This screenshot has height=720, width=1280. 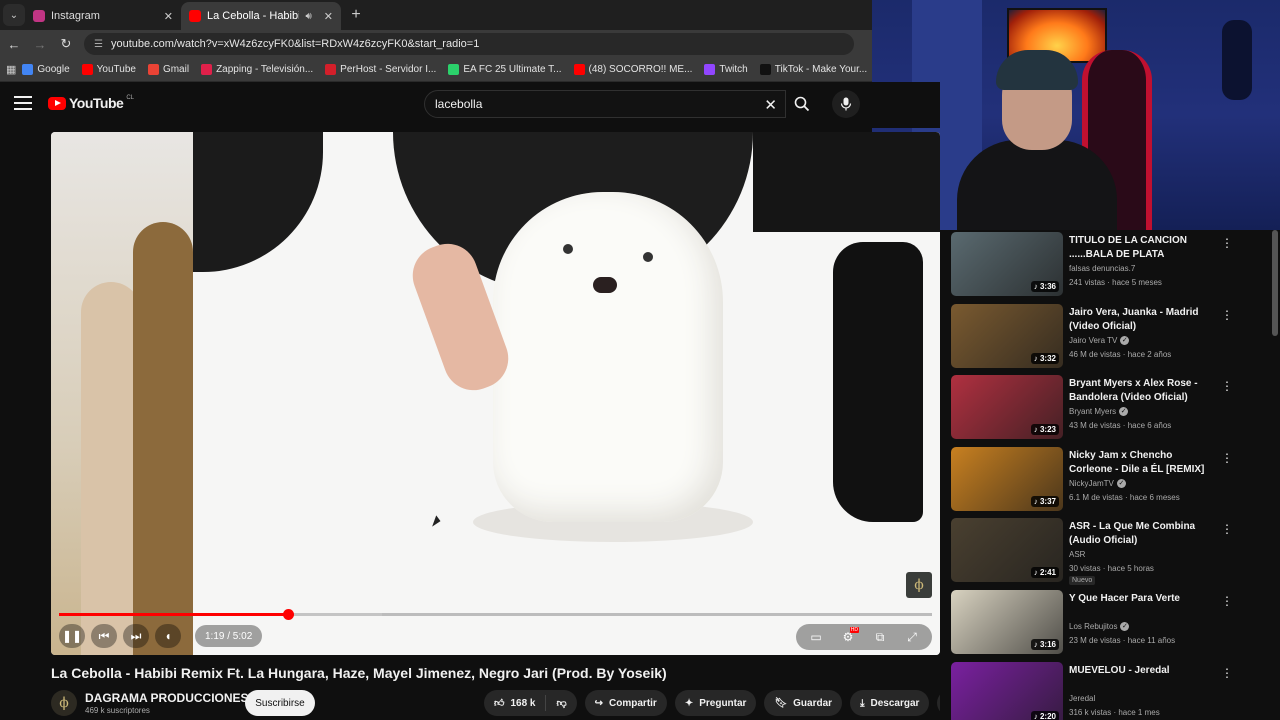 I want to click on audio-playing-icon: 🔊︎, so click(x=308, y=16).